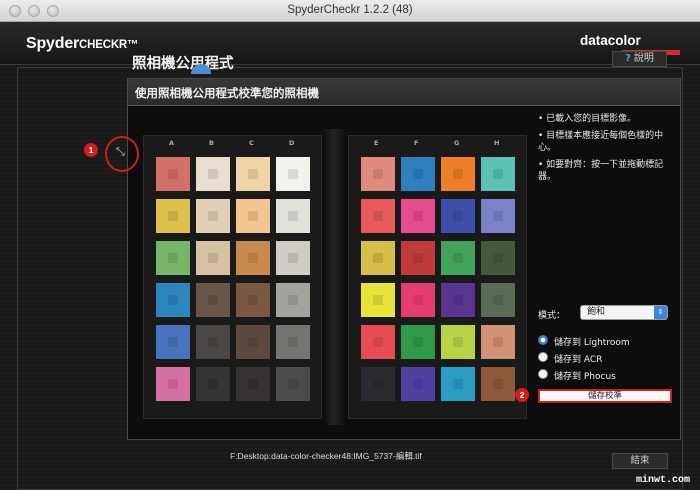 This screenshot has width=700, height=490. What do you see at coordinates (552, 316) in the screenshot?
I see `mode-label: 模式：` at bounding box center [552, 316].